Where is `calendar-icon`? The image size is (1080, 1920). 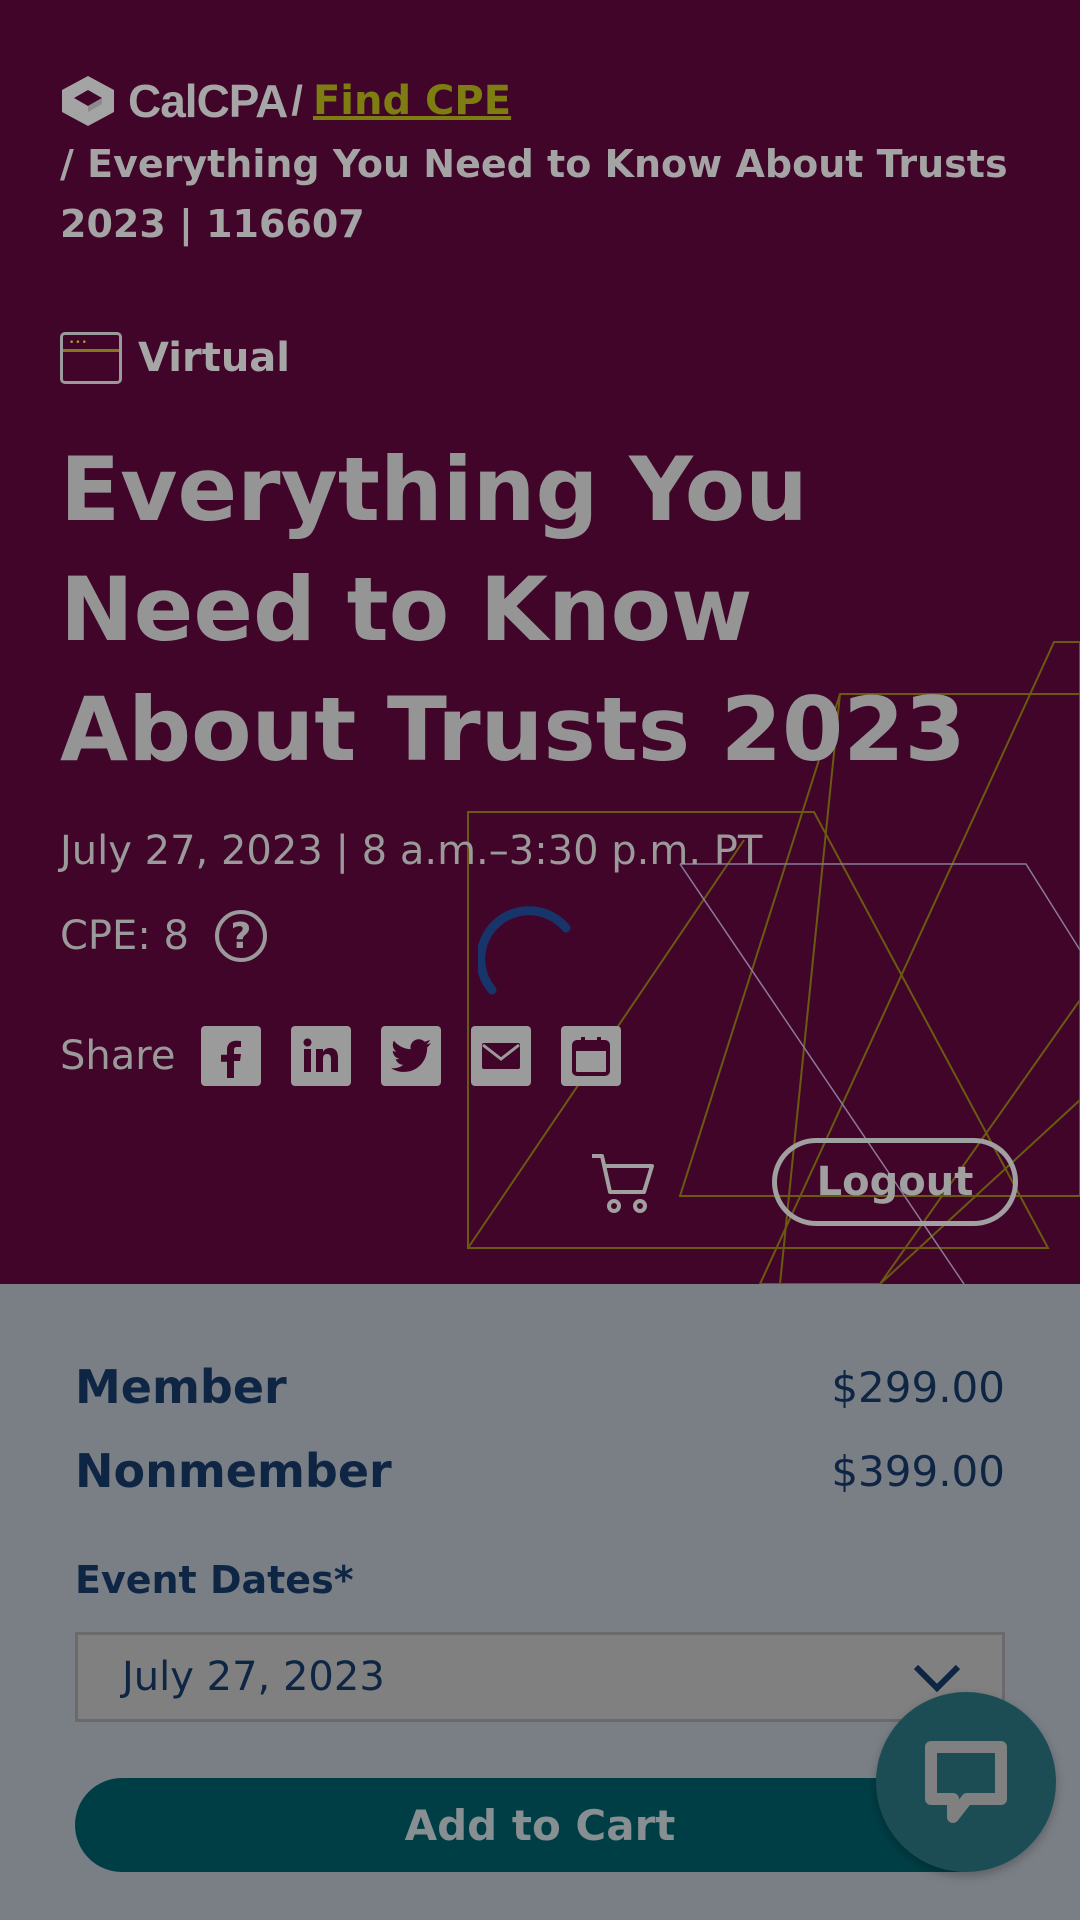 calendar-icon is located at coordinates (591, 1056).